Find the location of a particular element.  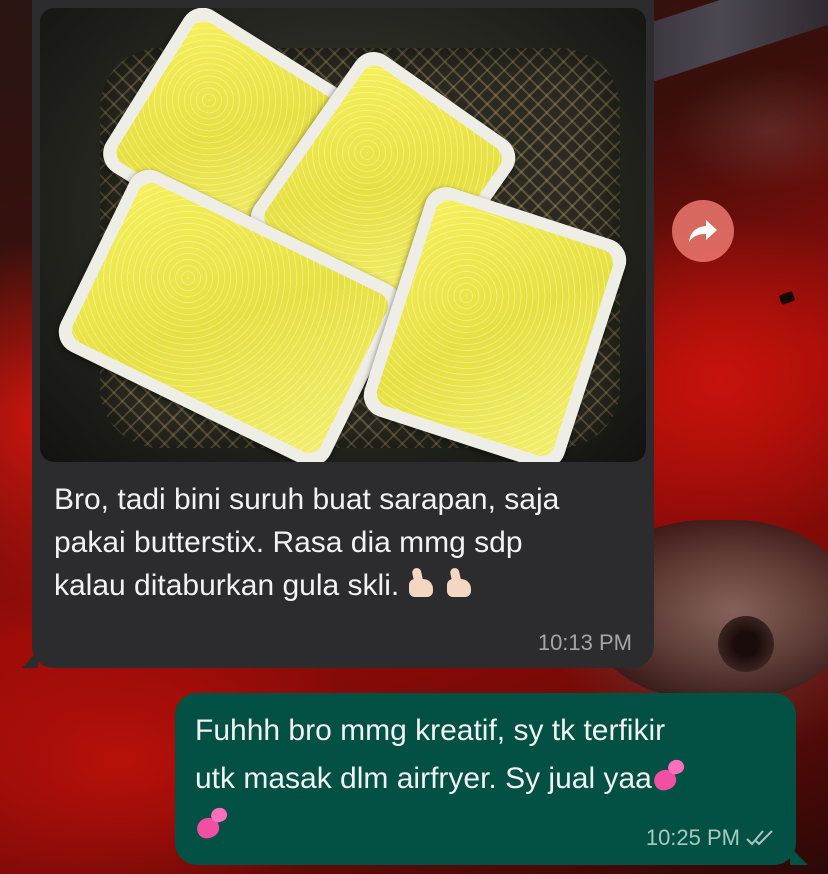

double-check-icon is located at coordinates (759, 838).